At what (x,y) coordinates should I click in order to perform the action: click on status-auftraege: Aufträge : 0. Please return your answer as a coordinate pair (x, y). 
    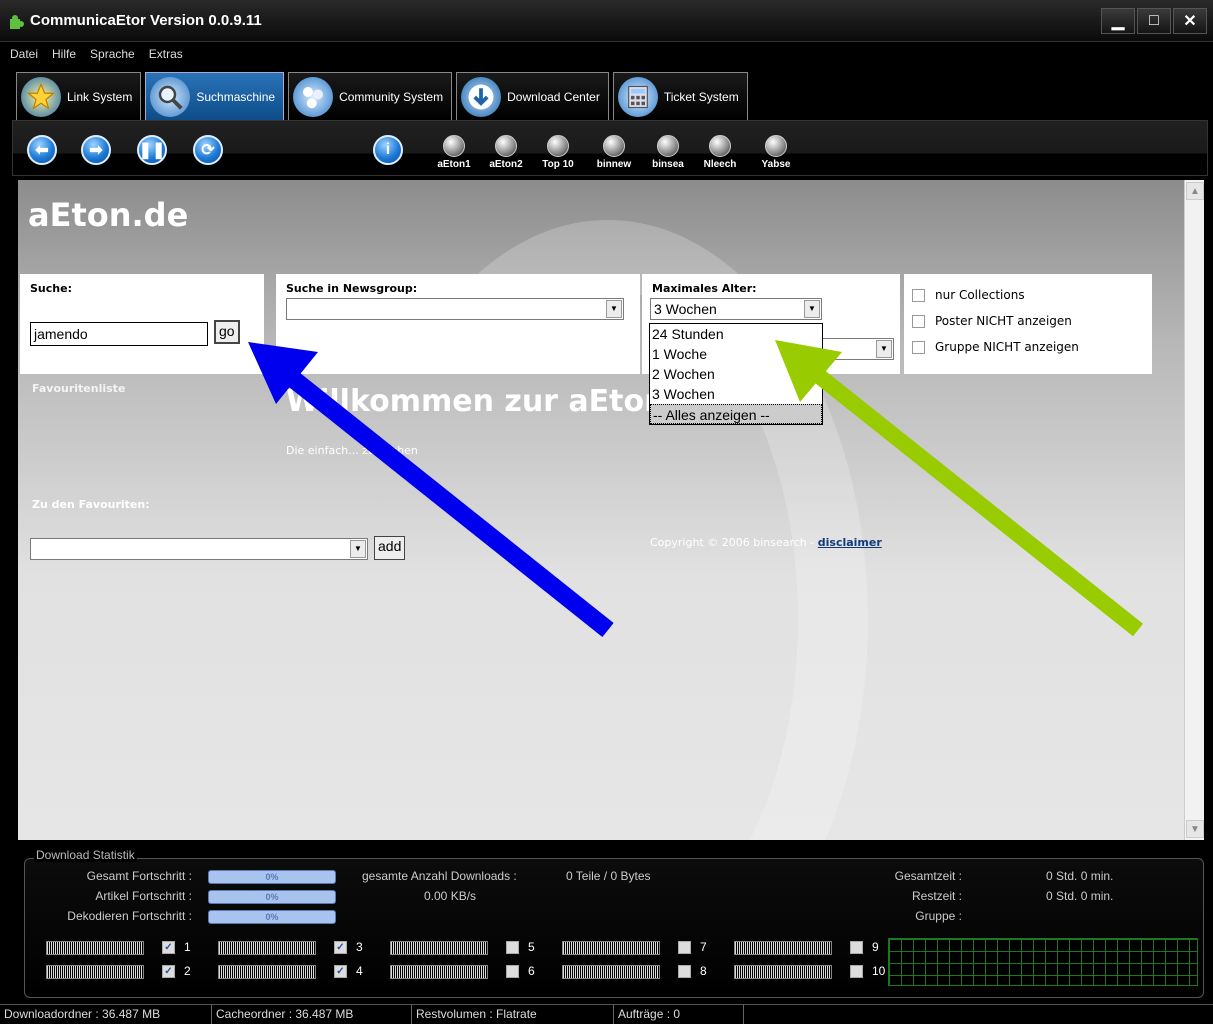
    Looking at the image, I should click on (679, 1014).